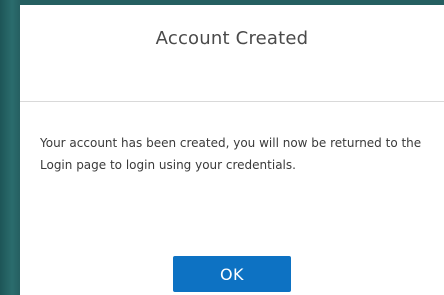 The image size is (444, 295). What do you see at coordinates (232, 38) in the screenshot?
I see `dialog-title: Account Created` at bounding box center [232, 38].